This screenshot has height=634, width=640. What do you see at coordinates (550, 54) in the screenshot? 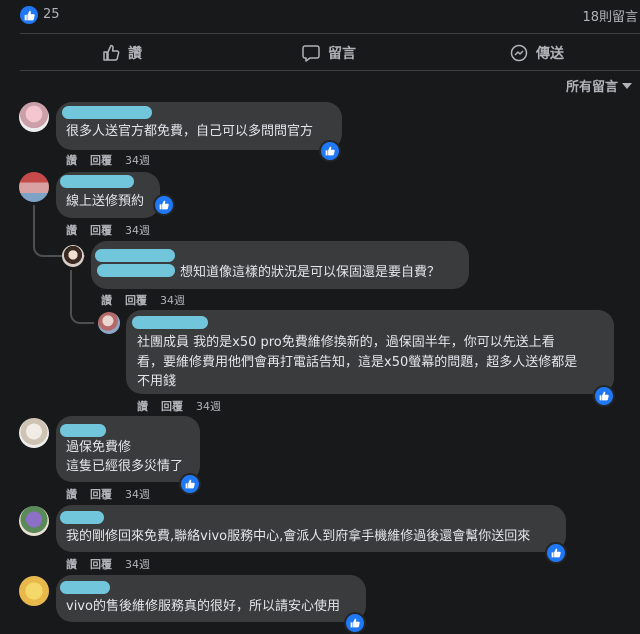
I see `share-button-label: 傳送` at bounding box center [550, 54].